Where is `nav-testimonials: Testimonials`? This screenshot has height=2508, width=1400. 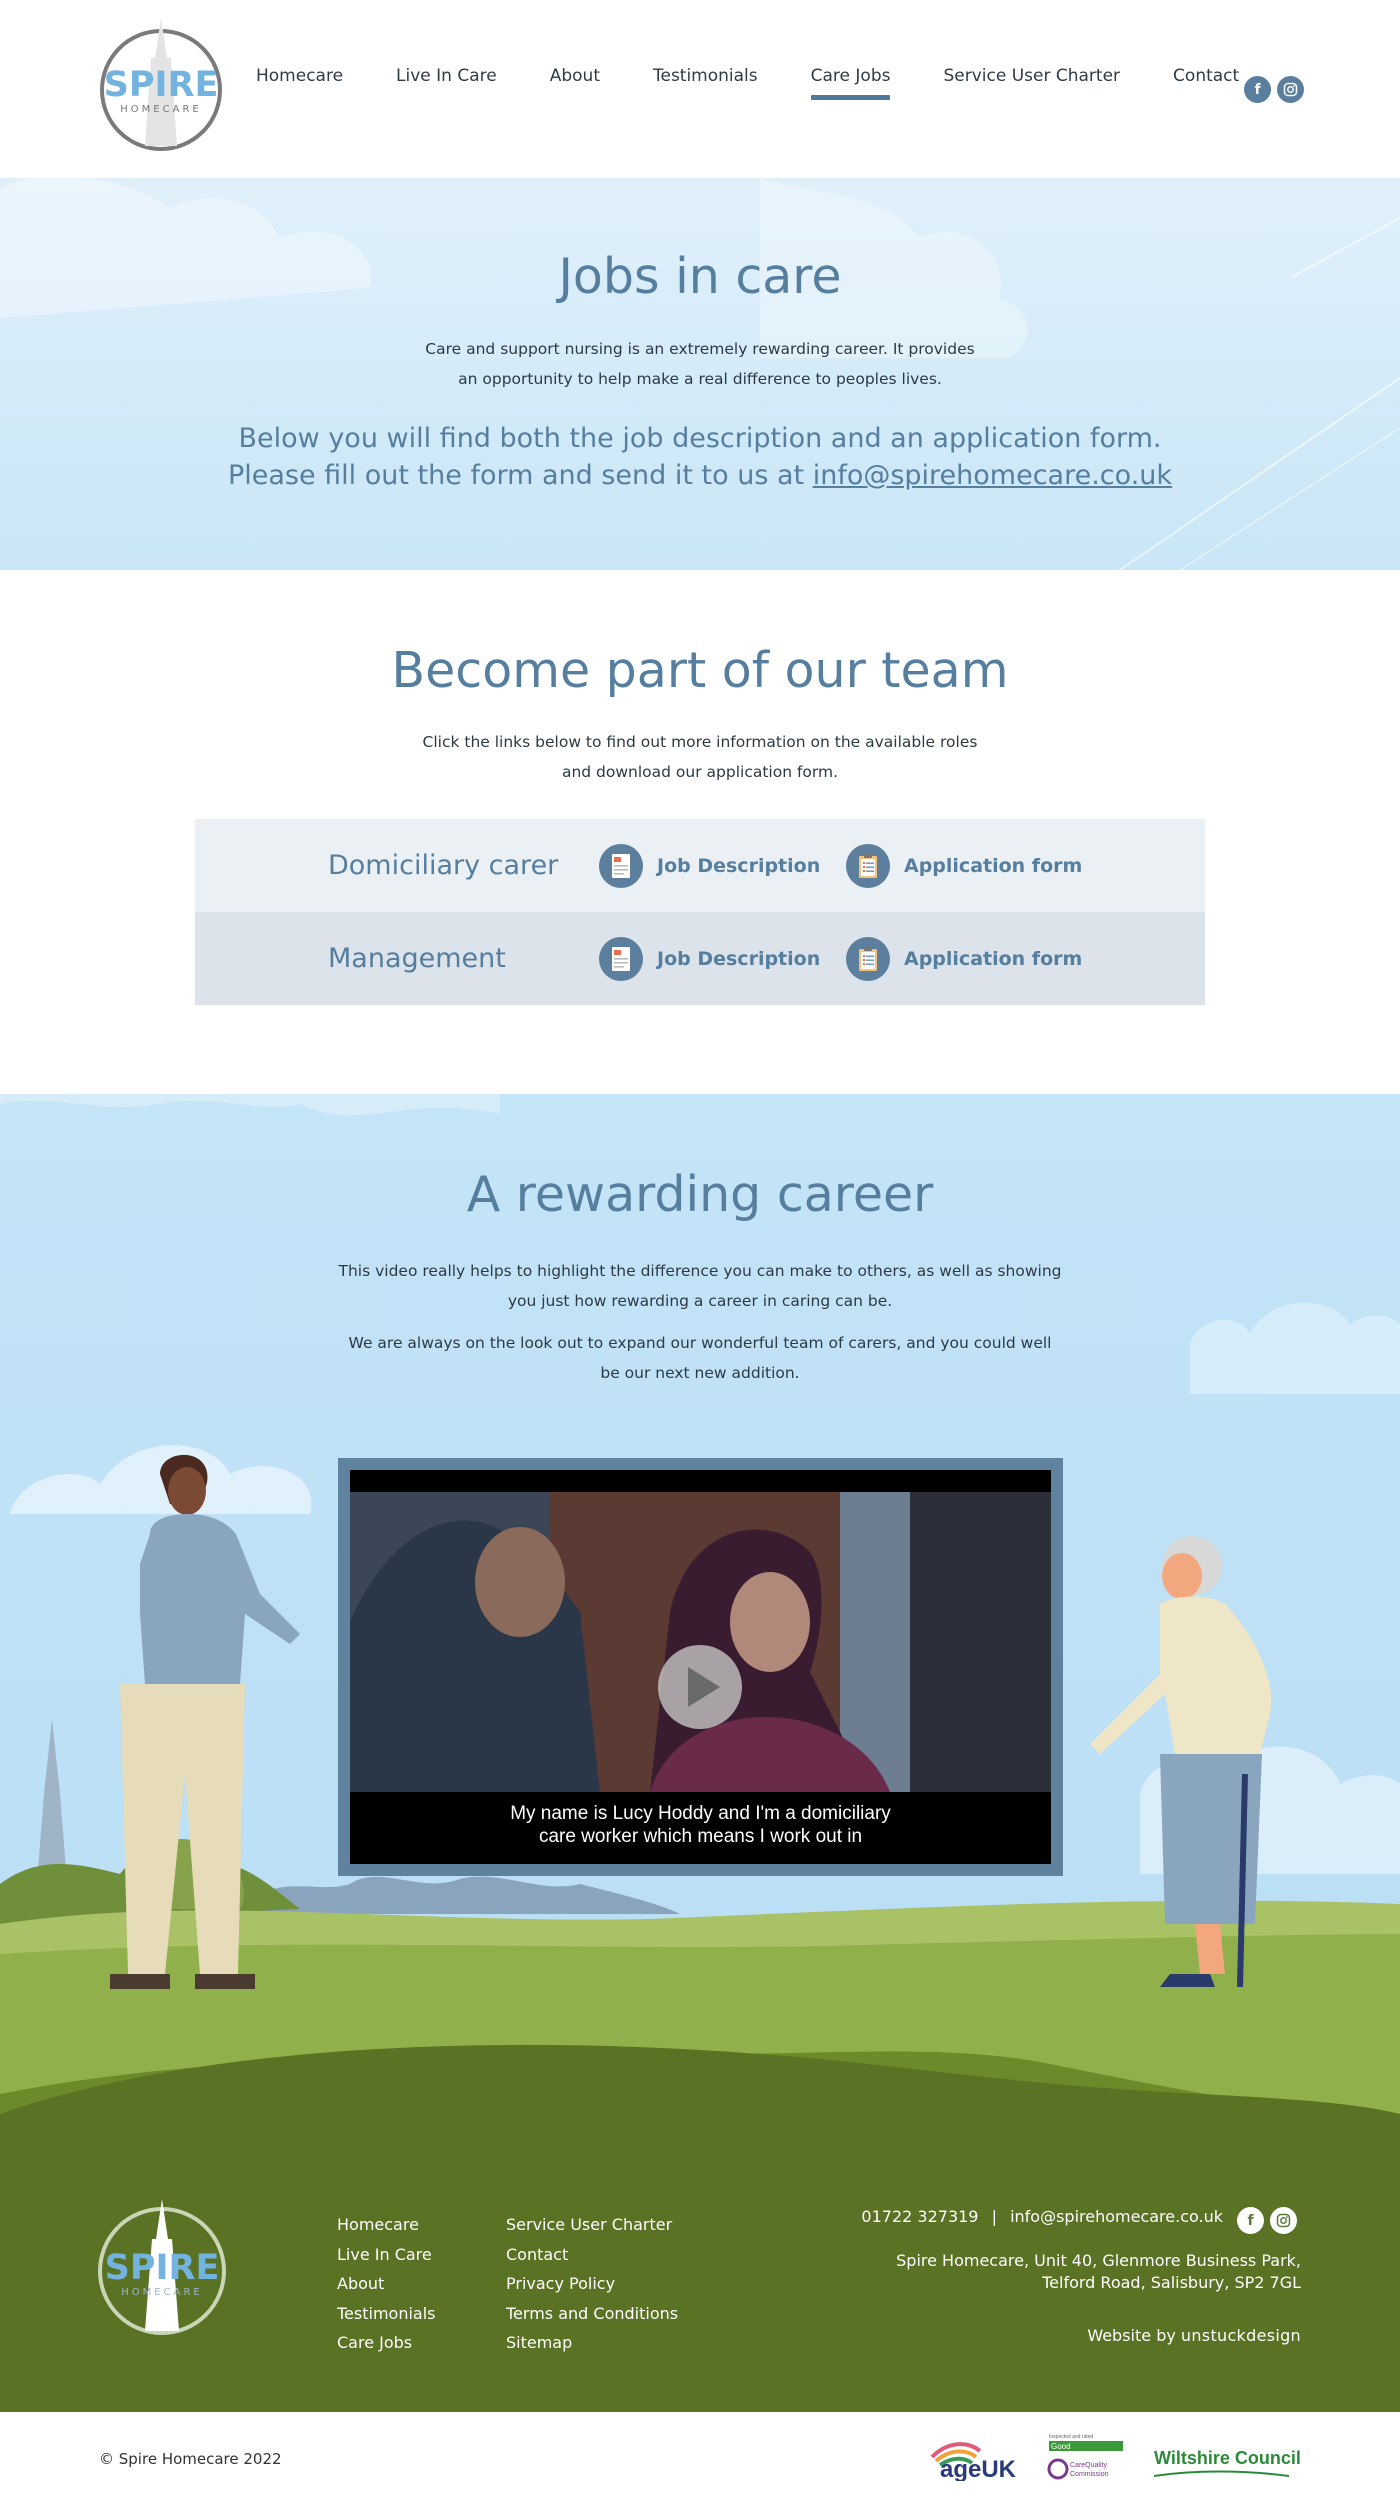 nav-testimonials: Testimonials is located at coordinates (705, 82).